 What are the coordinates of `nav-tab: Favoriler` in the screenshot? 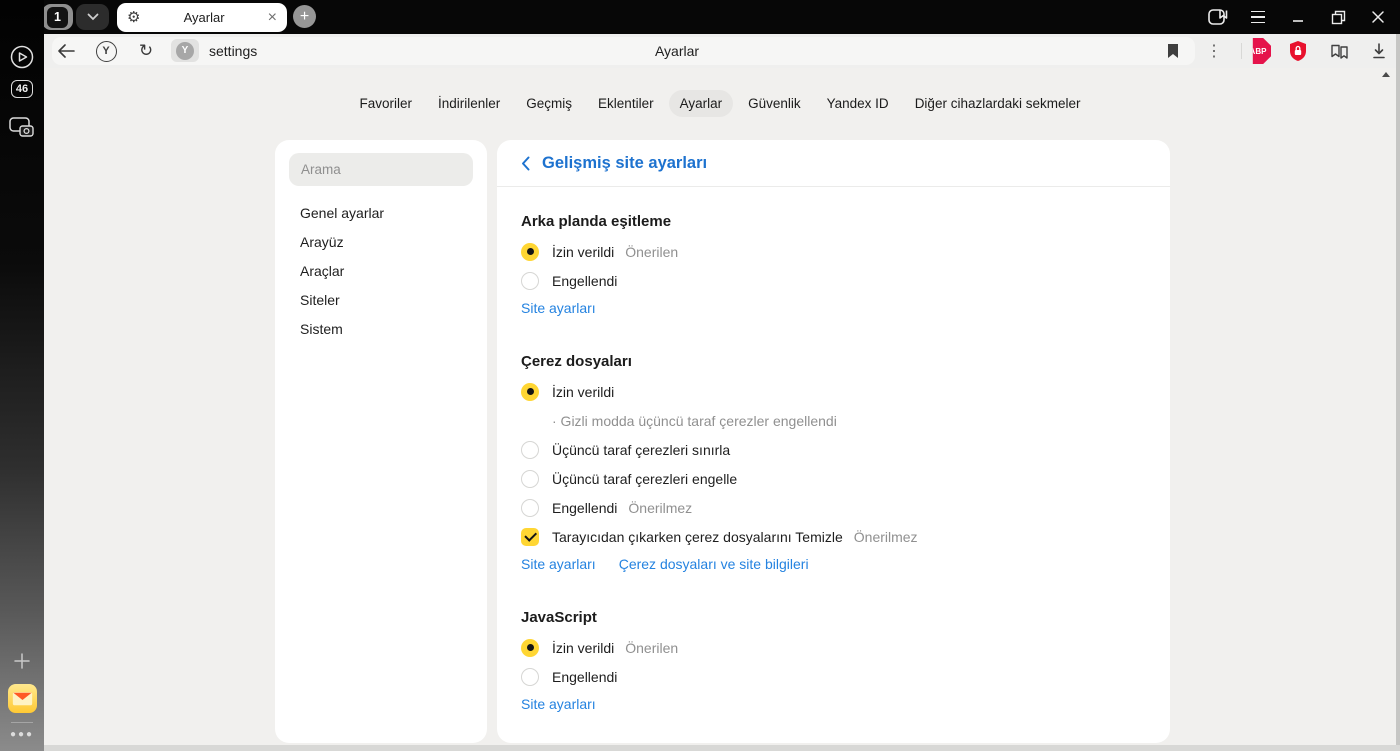 It's located at (385, 103).